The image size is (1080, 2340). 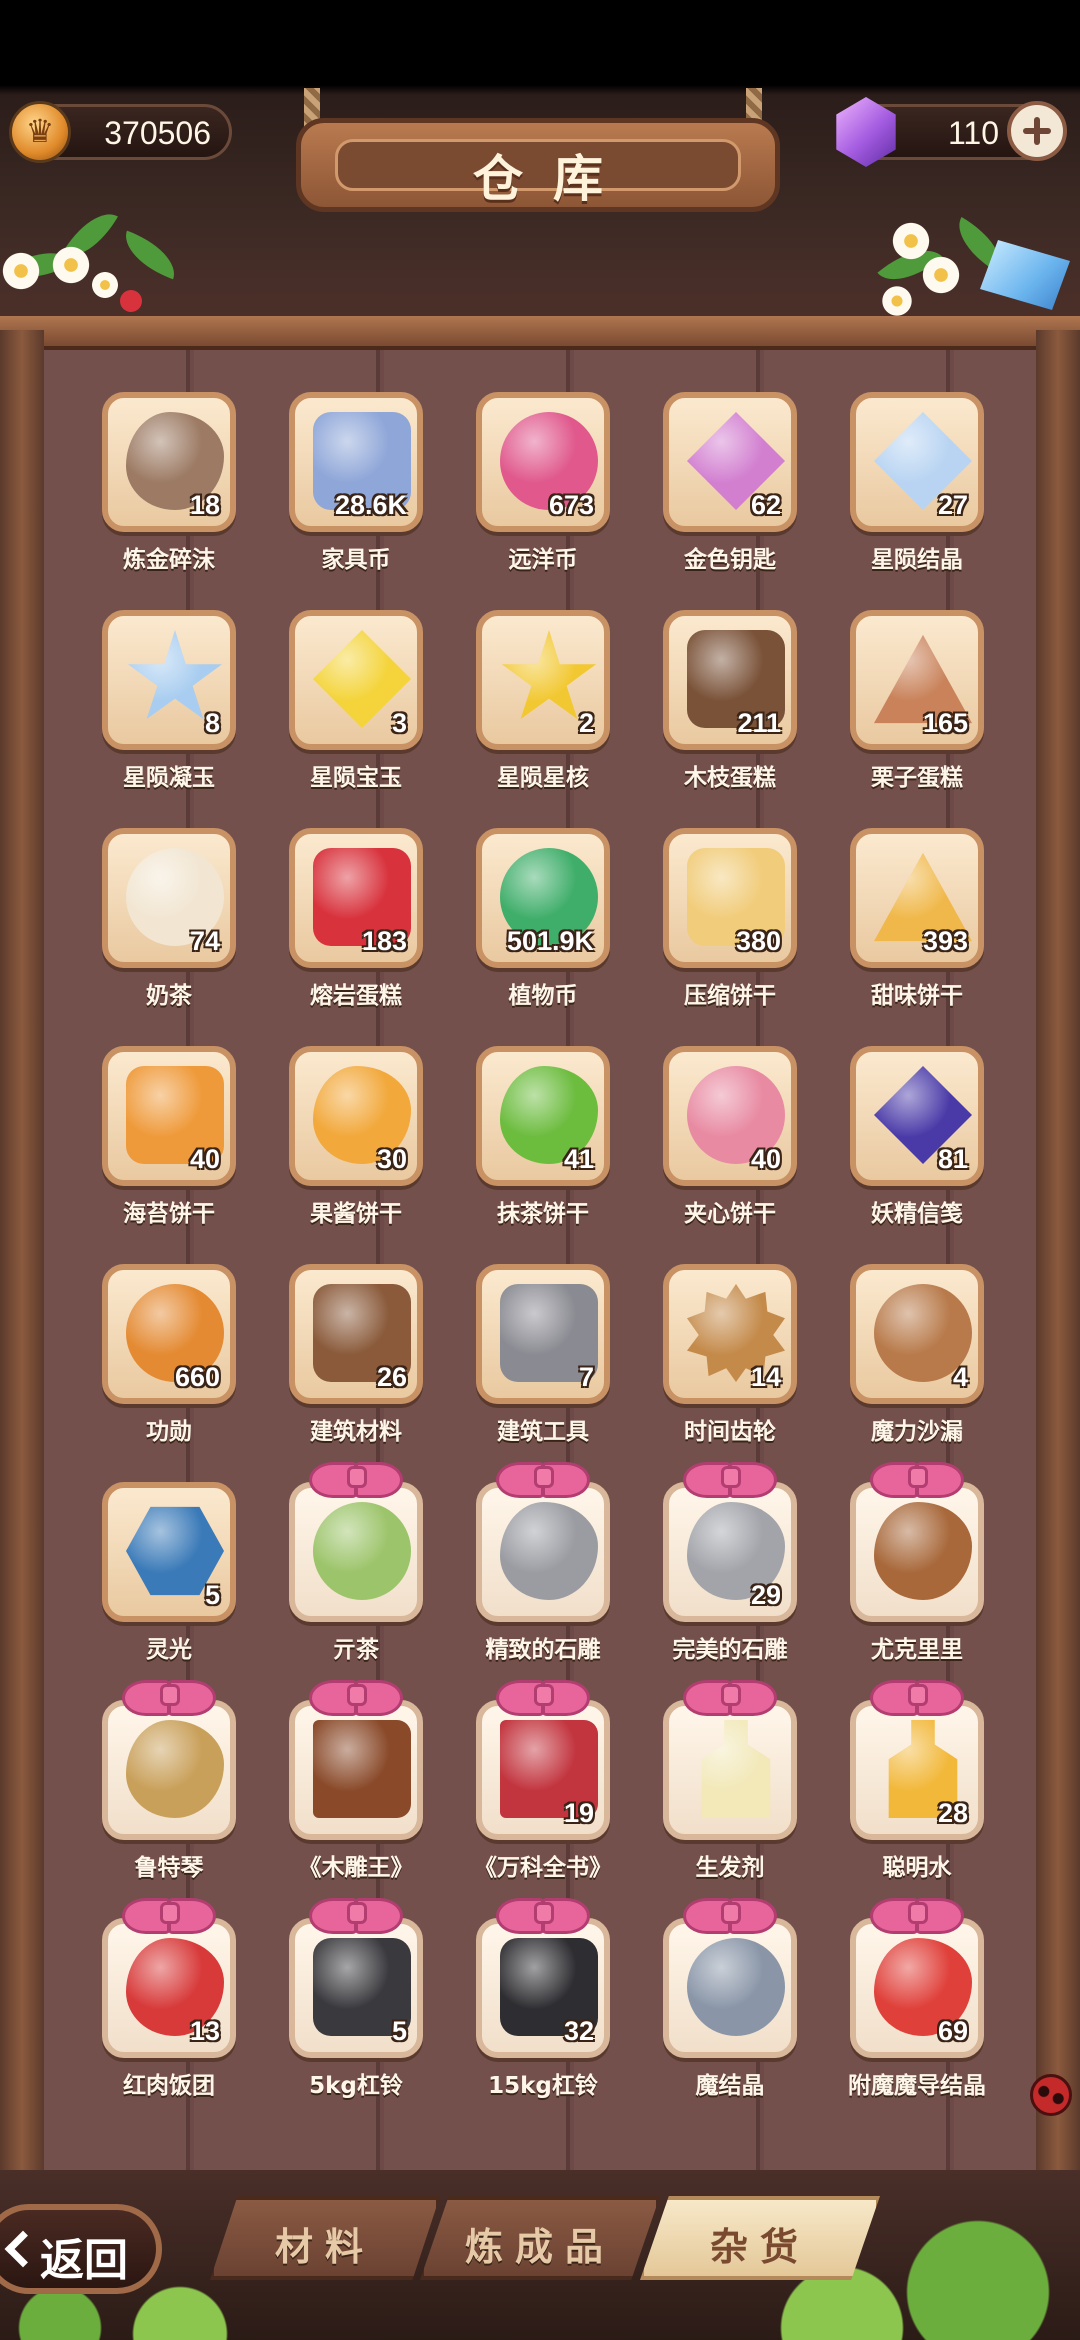 What do you see at coordinates (543, 898) in the screenshot?
I see `item-frame: 501.9K` at bounding box center [543, 898].